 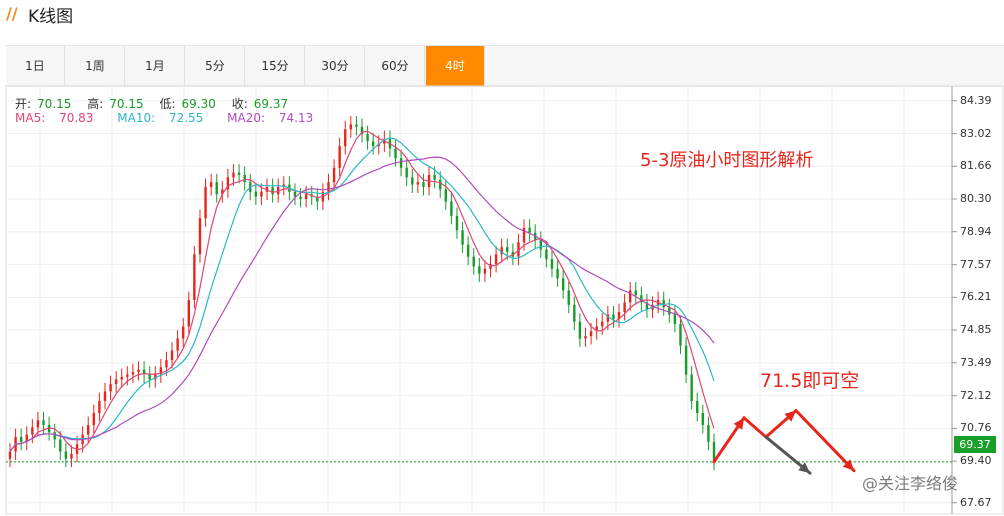 I want to click on close-value: 69.37, so click(x=271, y=104).